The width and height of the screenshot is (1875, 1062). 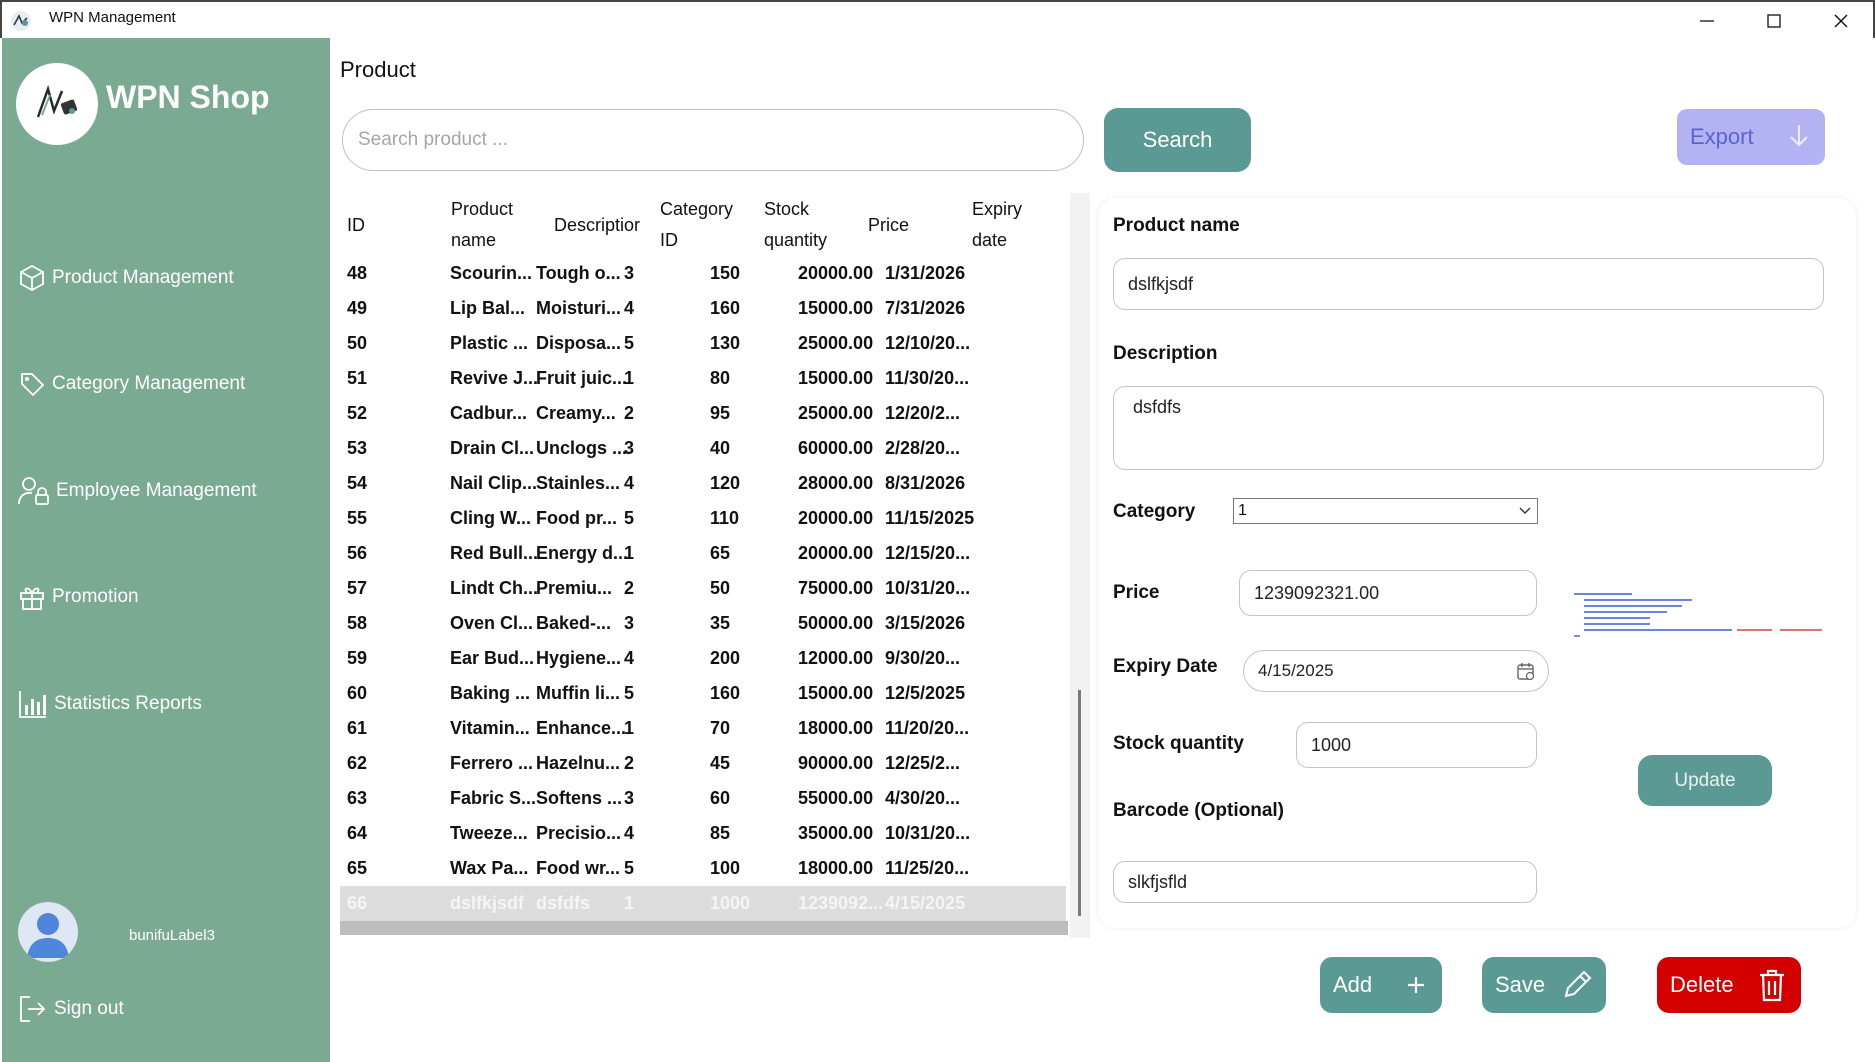 I want to click on sign-out-button: Sign out, so click(x=71, y=1009).